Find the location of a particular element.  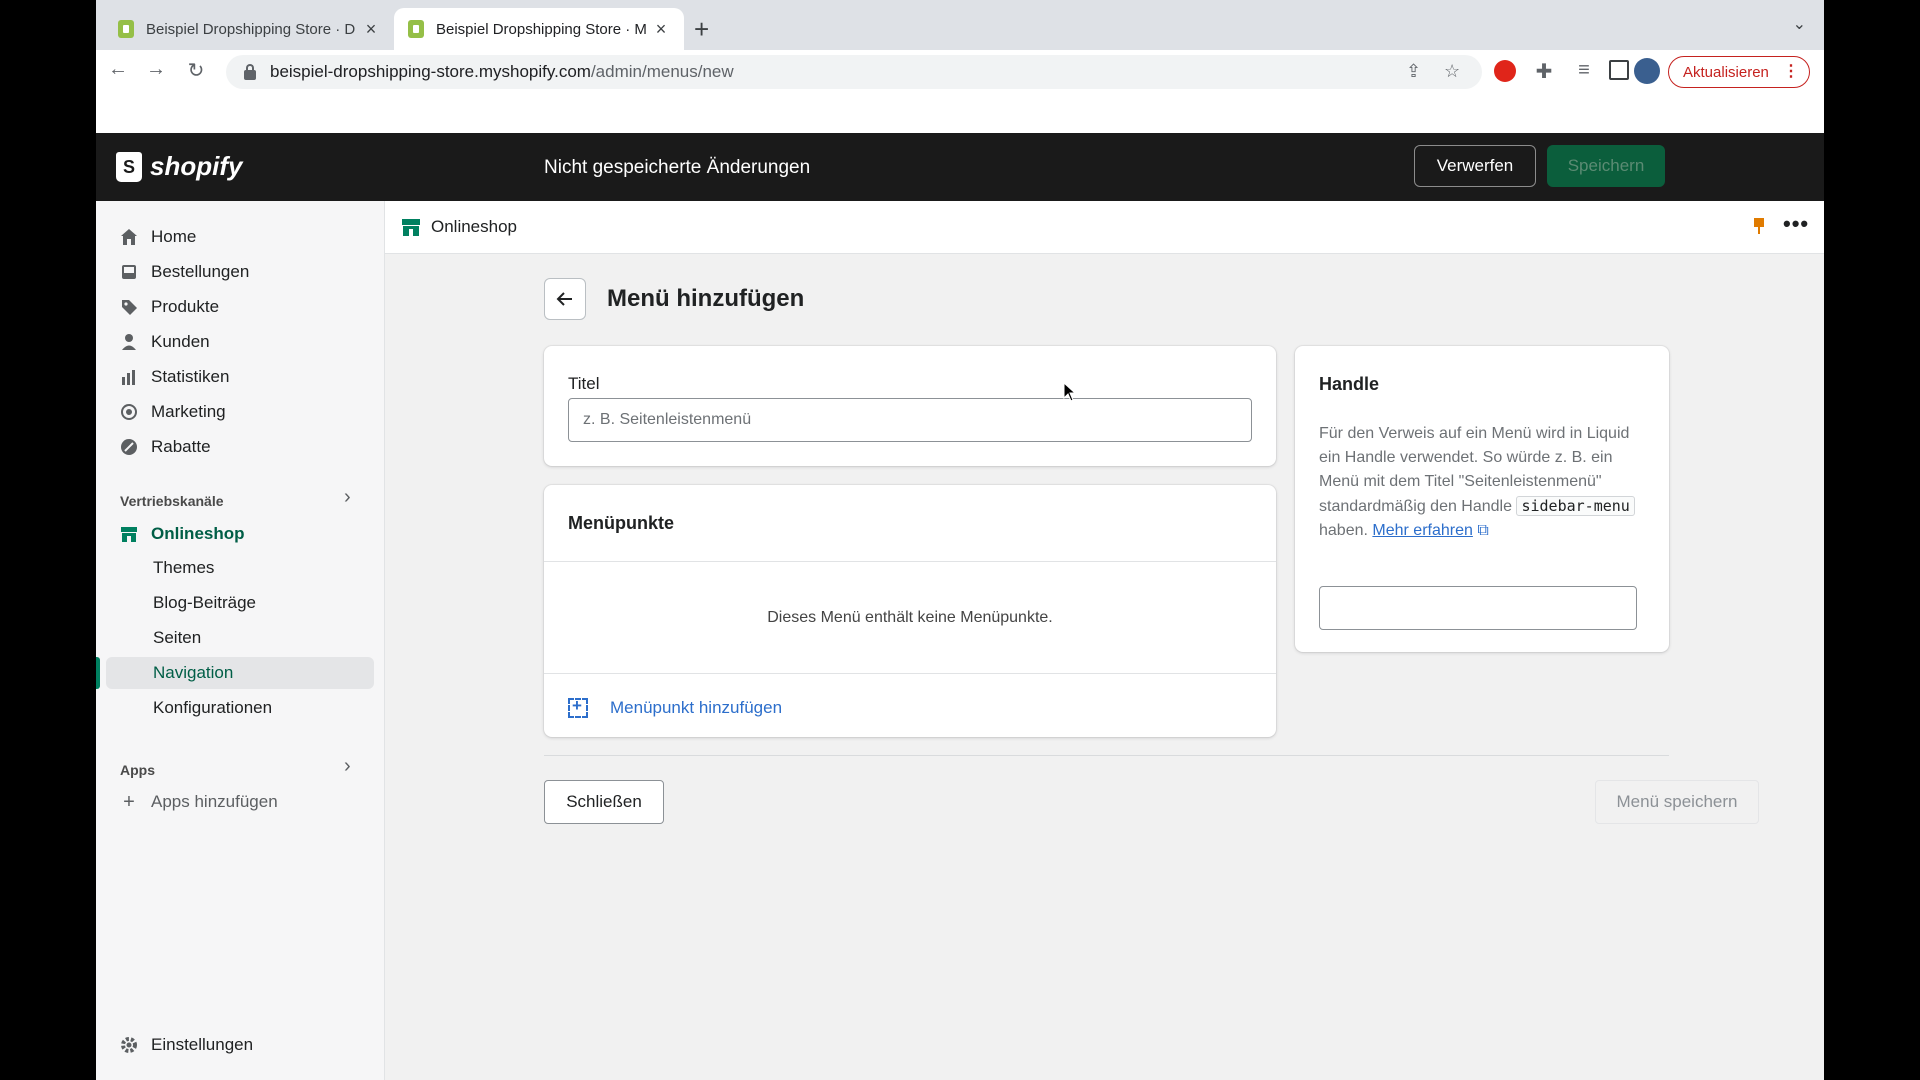

sidebar-label: Onlineshop is located at coordinates (198, 533).